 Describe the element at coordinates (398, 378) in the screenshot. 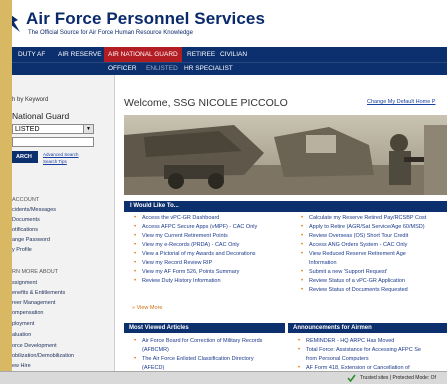

I see `security-zone-status: Trusted sites | Protected Mode: Of` at that location.